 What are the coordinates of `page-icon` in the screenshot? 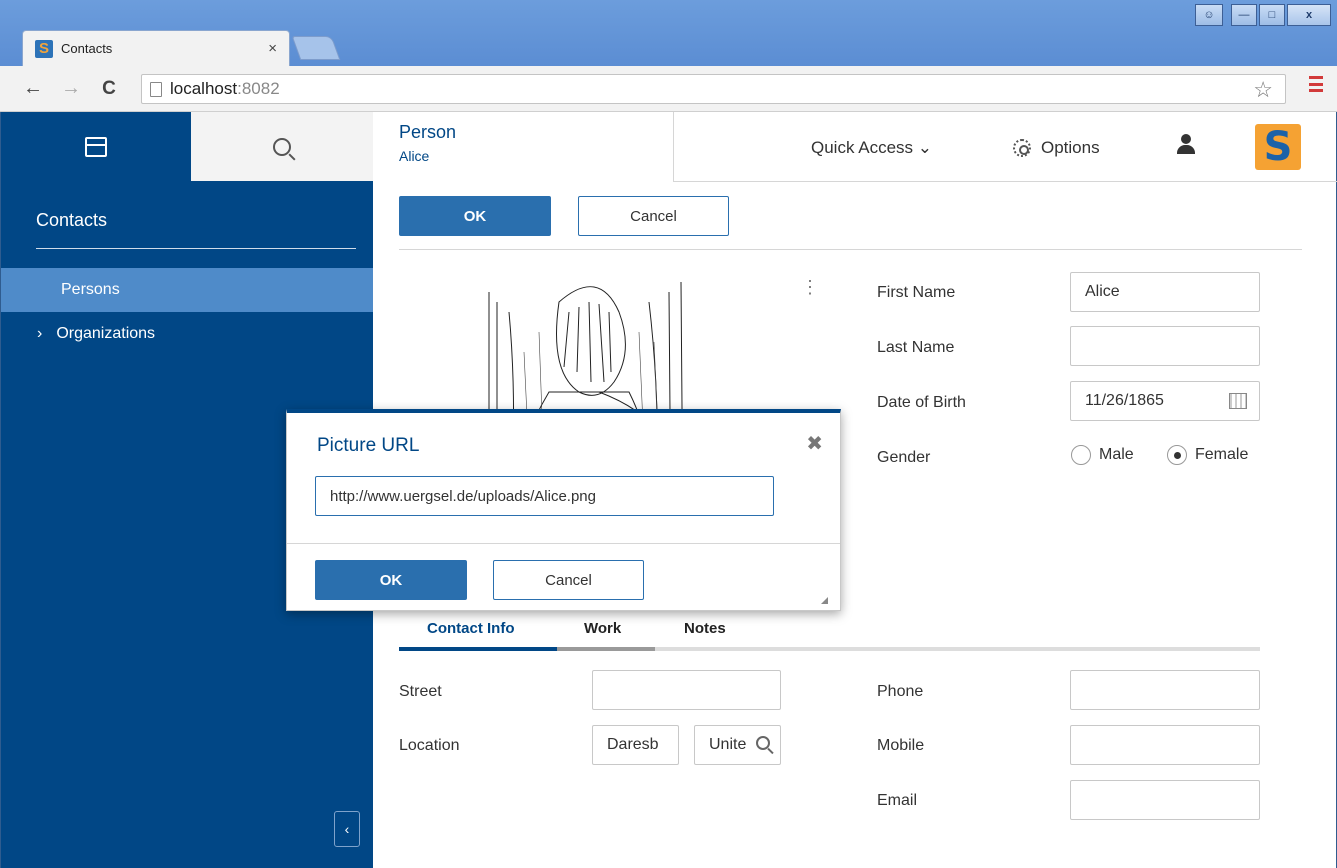 It's located at (156, 89).